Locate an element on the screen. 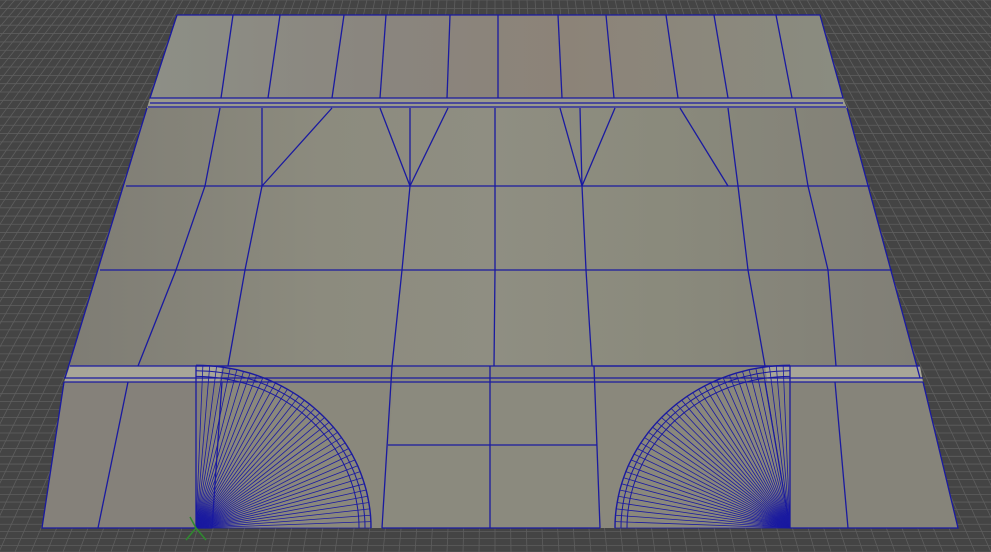 This screenshot has height=552, width=991. mesh-sidewalk-bottom-left is located at coordinates (132, 455).